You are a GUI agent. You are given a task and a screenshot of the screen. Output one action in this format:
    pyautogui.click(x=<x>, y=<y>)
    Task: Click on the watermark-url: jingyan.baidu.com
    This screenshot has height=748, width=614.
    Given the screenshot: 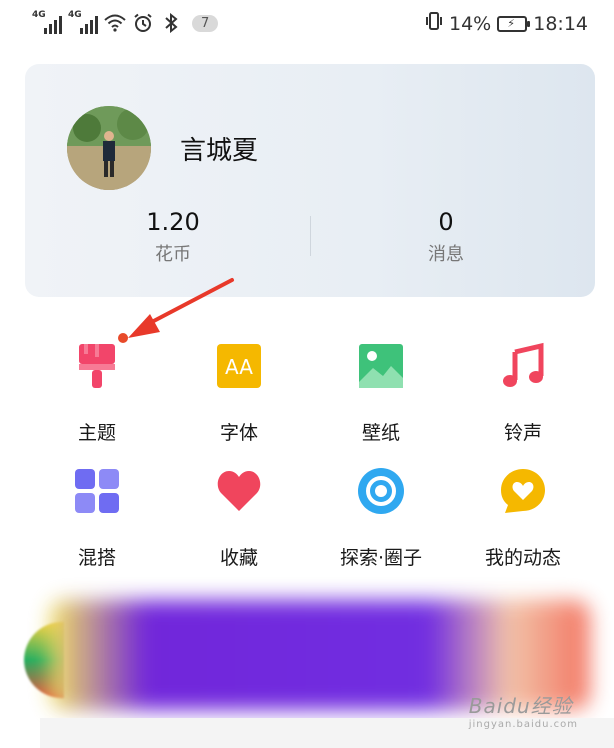 What is the action you would take?
    pyautogui.click(x=523, y=724)
    